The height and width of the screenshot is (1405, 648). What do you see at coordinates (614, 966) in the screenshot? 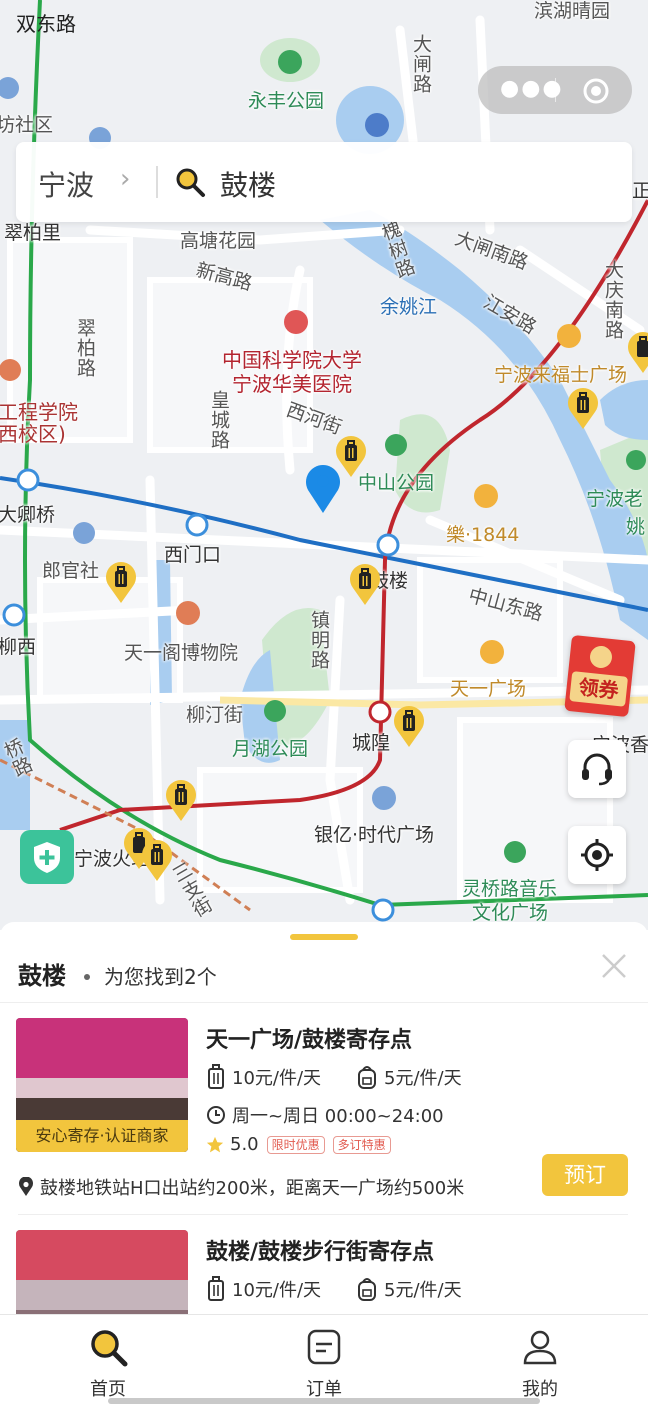
I see `close-icon` at bounding box center [614, 966].